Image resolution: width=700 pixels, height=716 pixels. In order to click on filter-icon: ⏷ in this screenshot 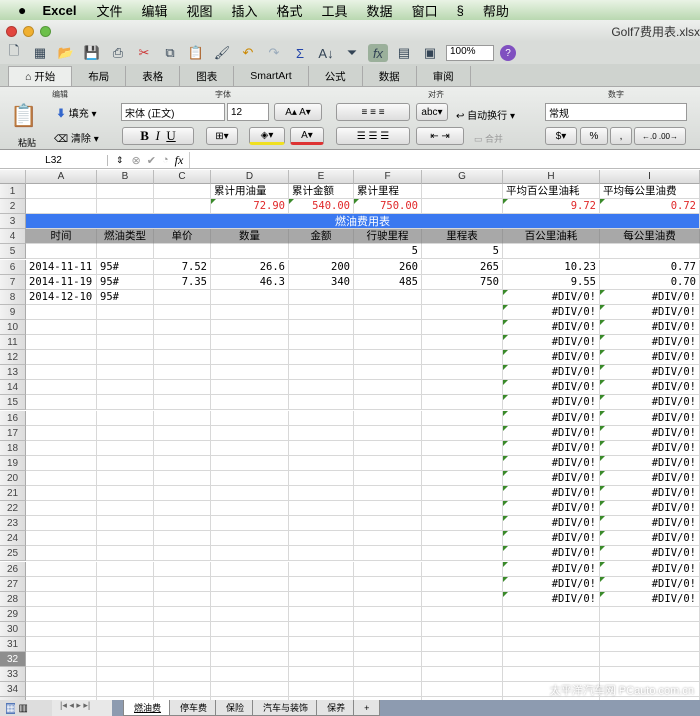, I will do `click(352, 53)`.